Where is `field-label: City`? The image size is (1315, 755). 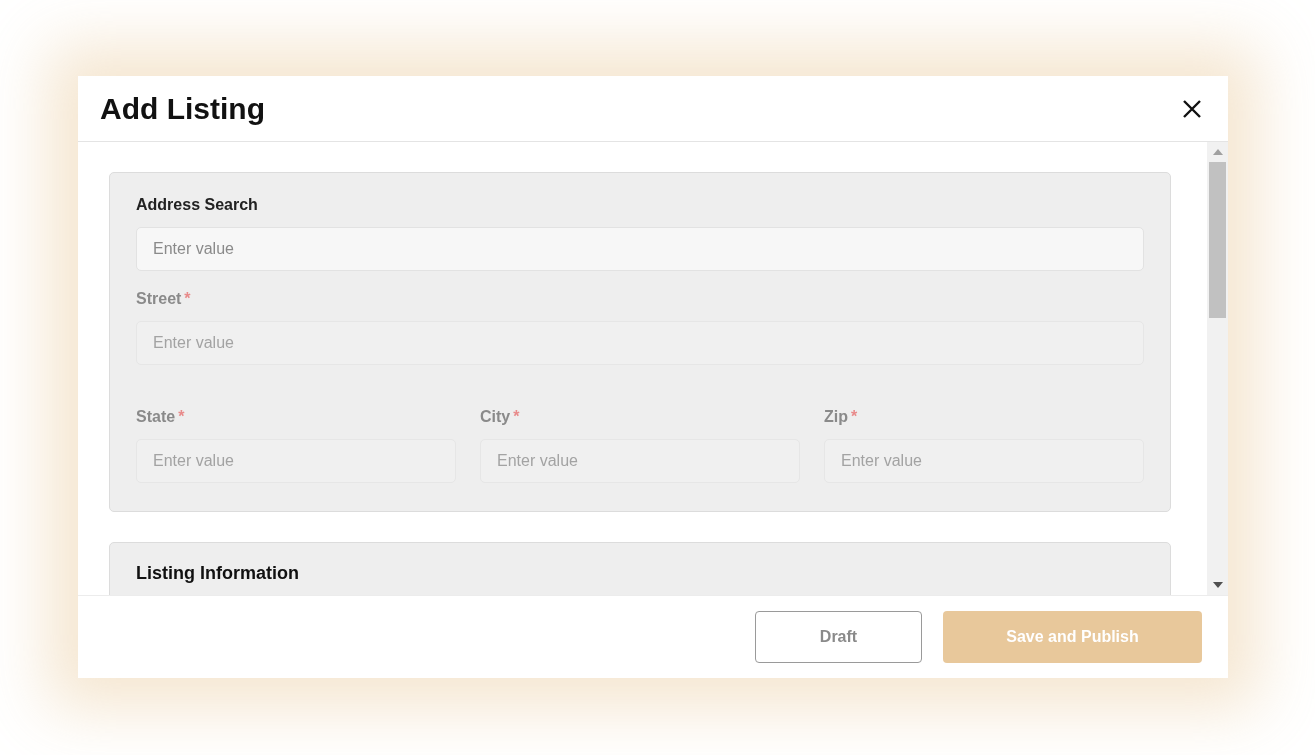 field-label: City is located at coordinates (495, 417).